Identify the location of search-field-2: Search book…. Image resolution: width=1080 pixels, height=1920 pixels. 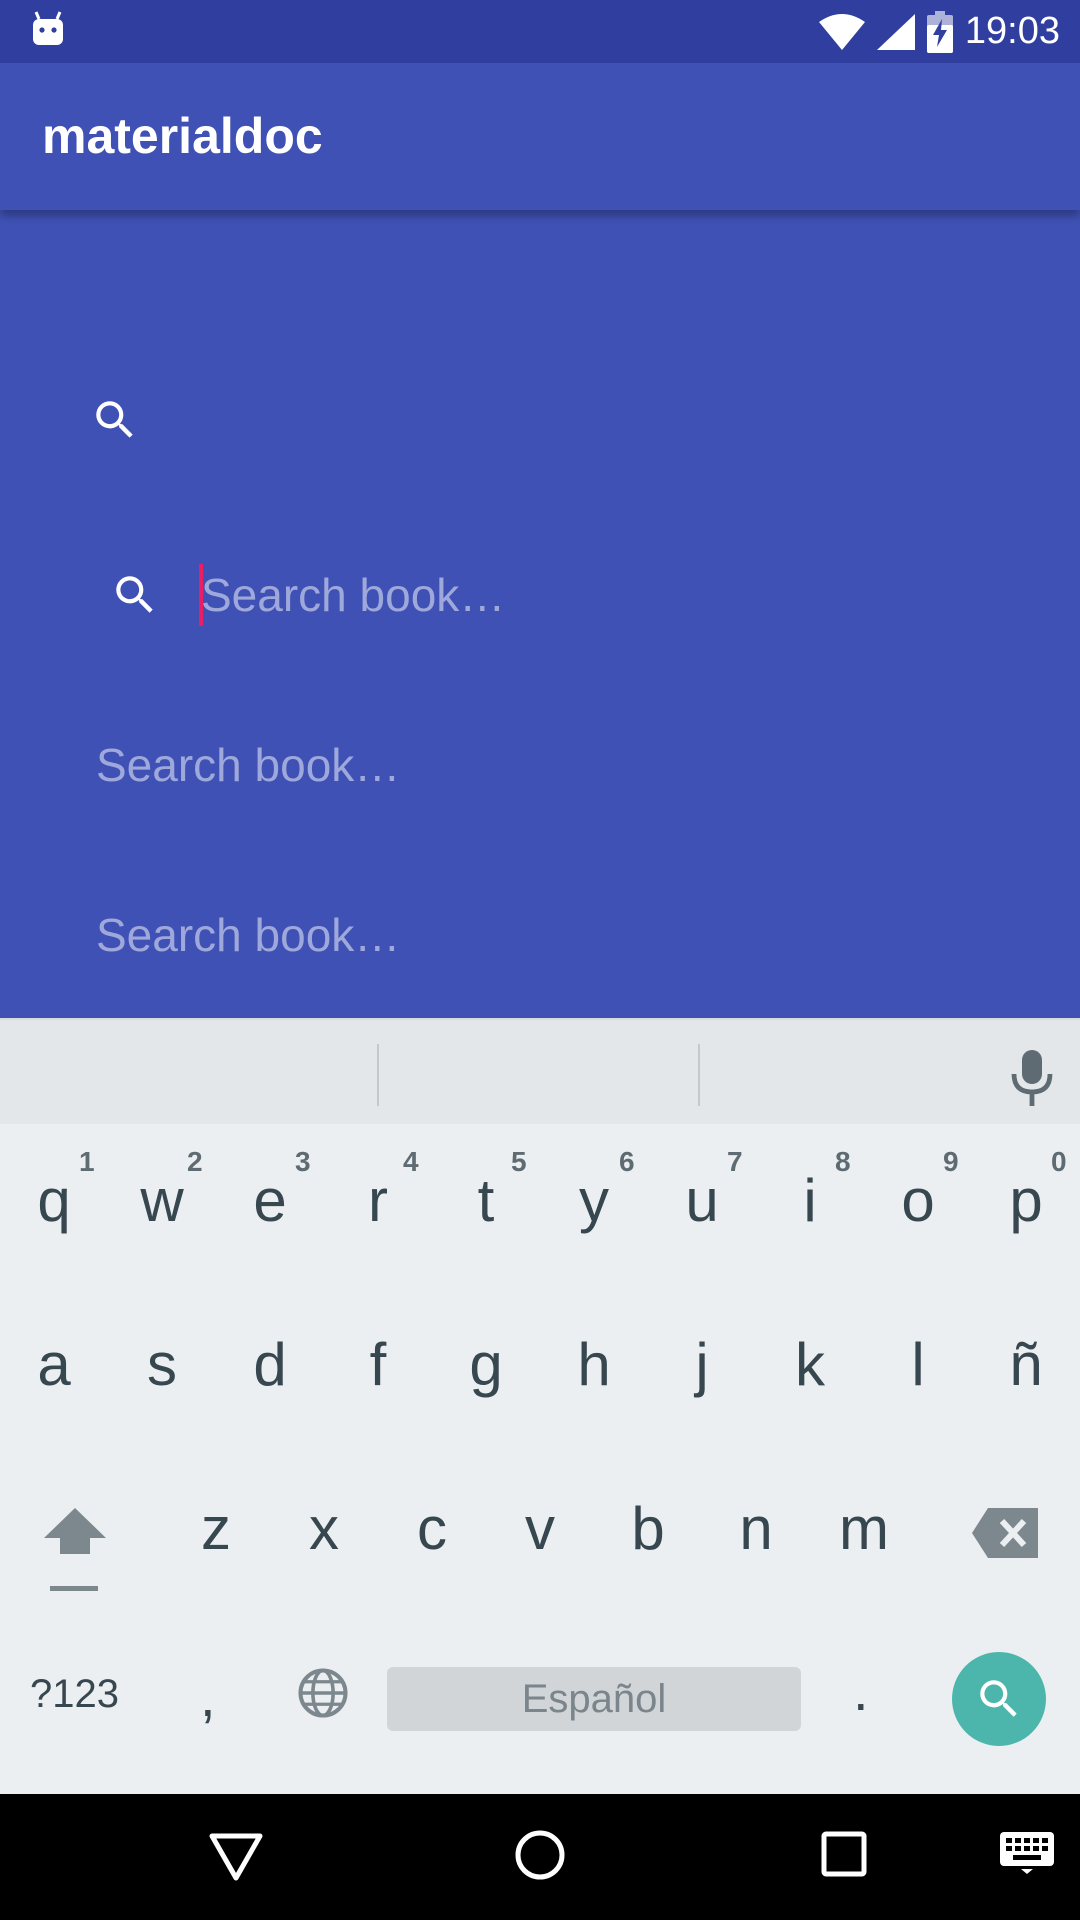
(248, 765).